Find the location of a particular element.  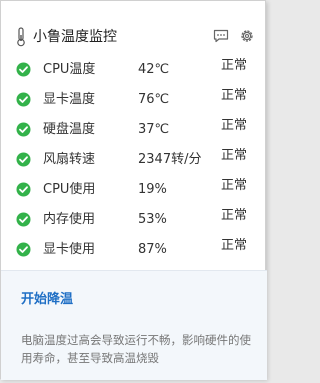

metric-row-disk-temp: 硬盘温度 37℃ 正常 is located at coordinates (134, 129).